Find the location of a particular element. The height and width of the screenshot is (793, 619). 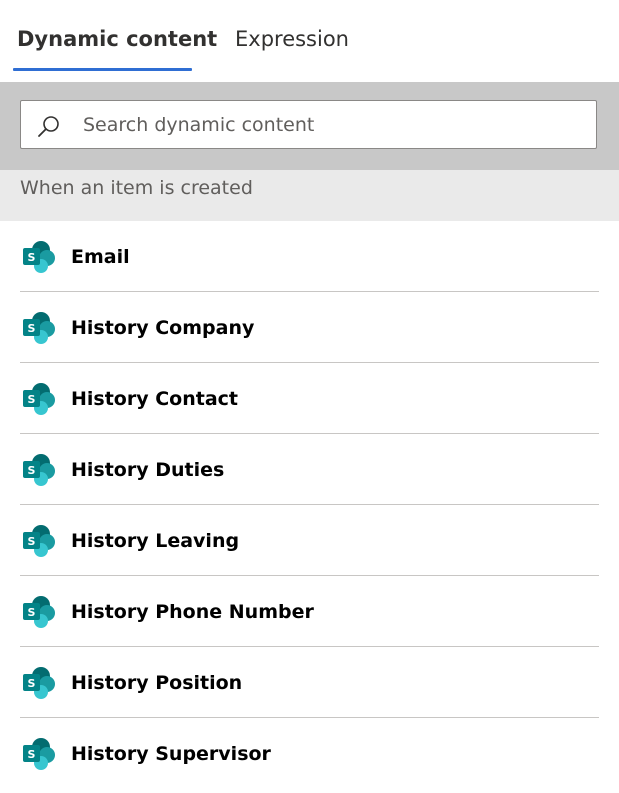

list-item-email: S Email is located at coordinates (309, 256).